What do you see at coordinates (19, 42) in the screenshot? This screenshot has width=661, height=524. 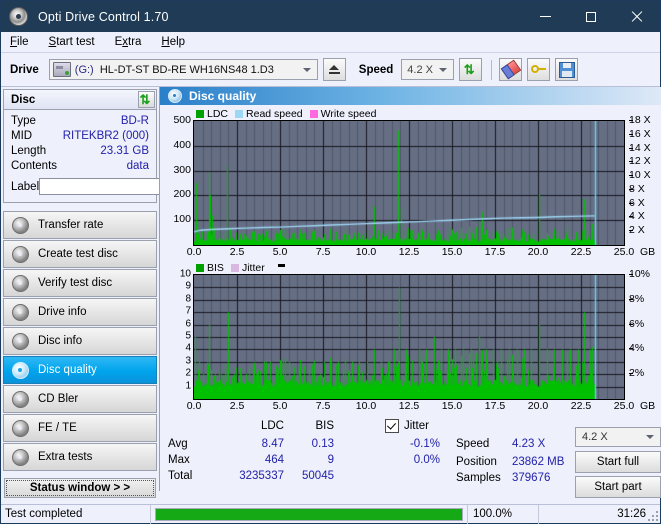 I see `menu-file: File` at bounding box center [19, 42].